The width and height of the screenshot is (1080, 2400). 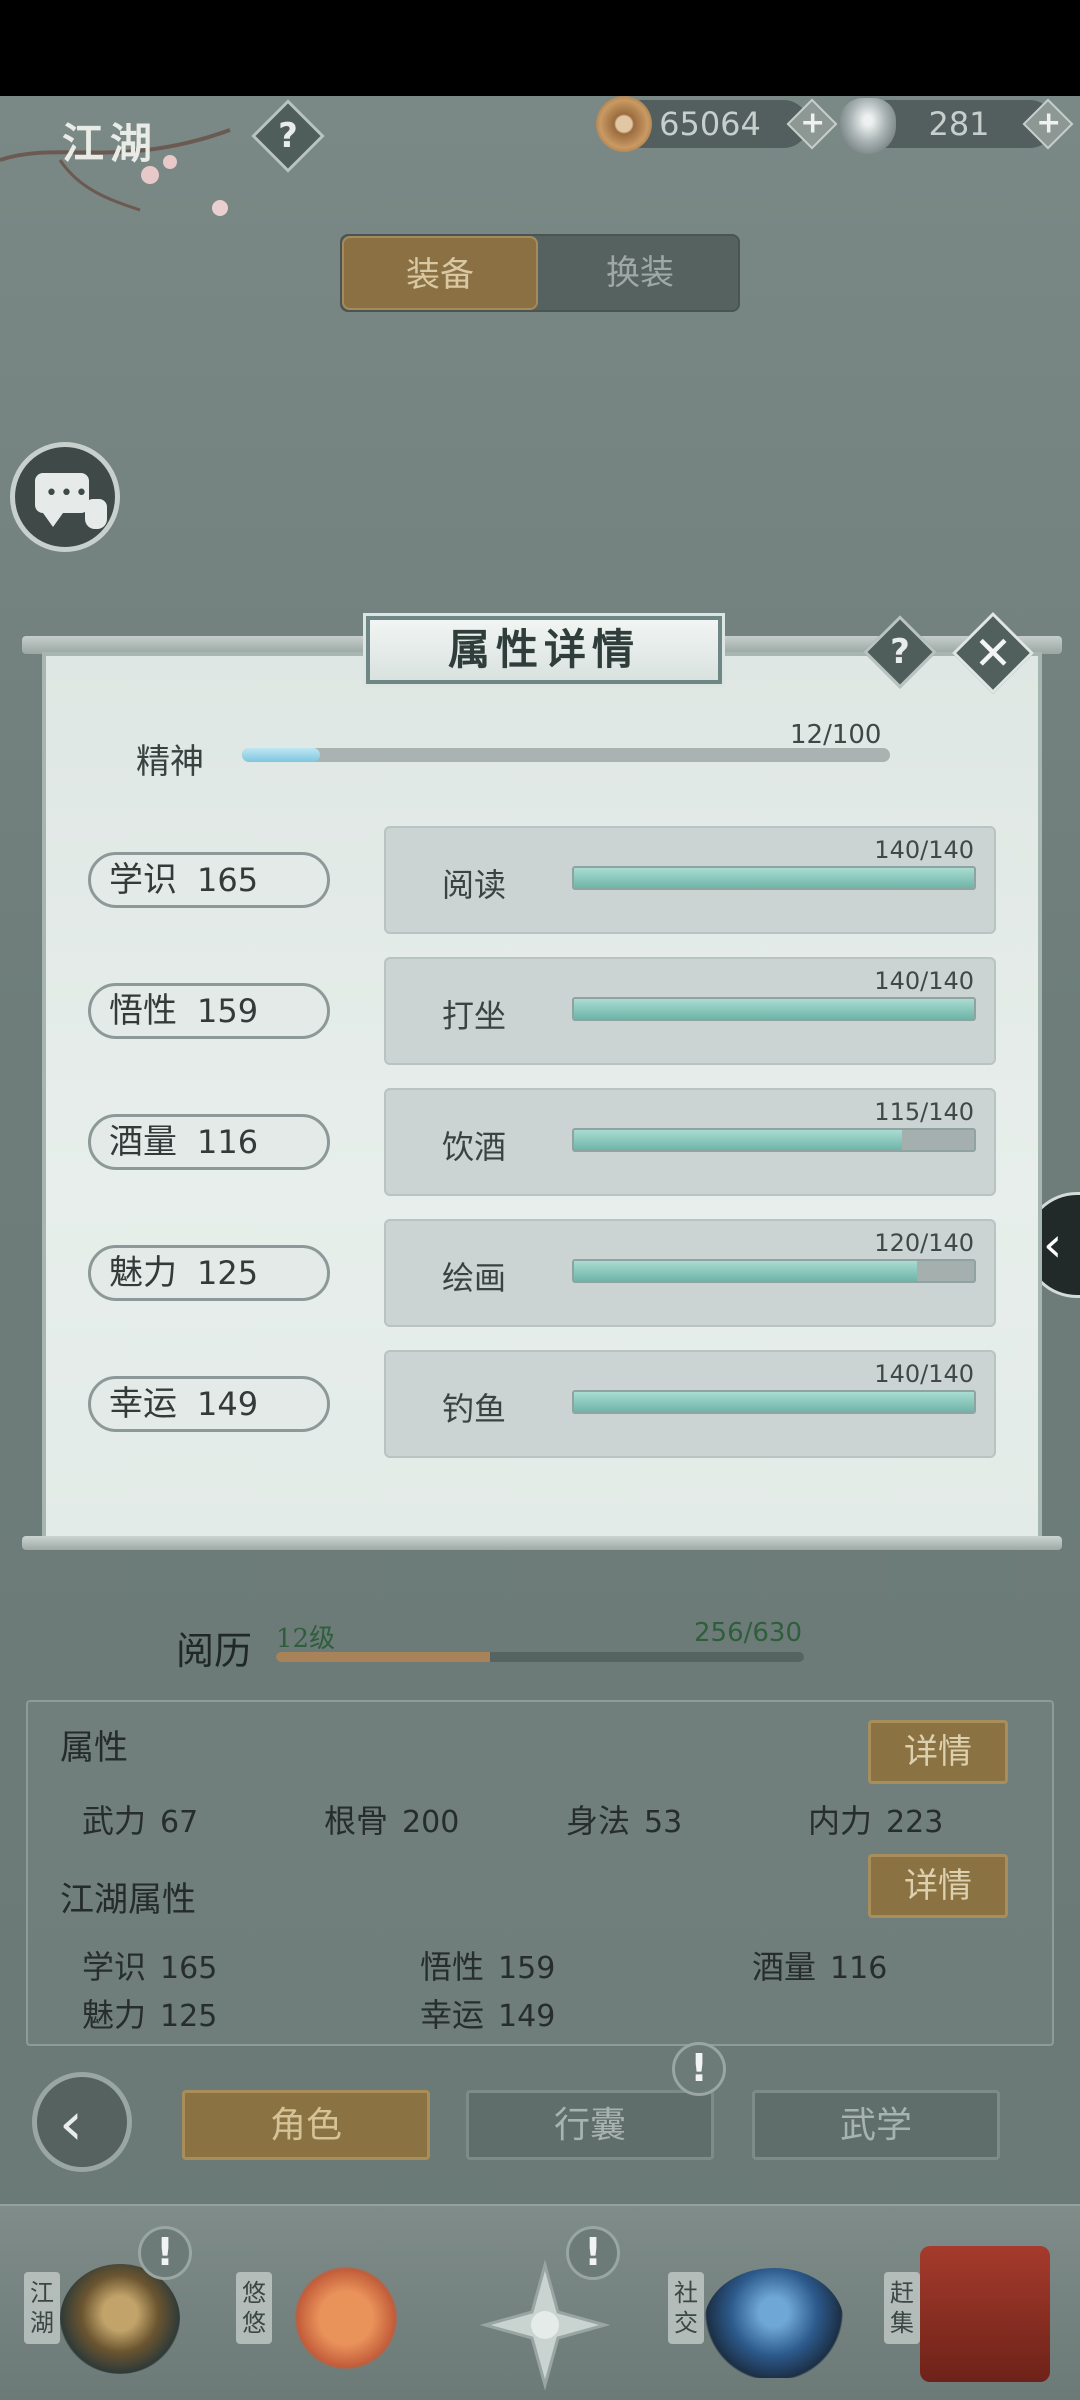 I want to click on spirit-label: 精神, so click(x=170, y=762).